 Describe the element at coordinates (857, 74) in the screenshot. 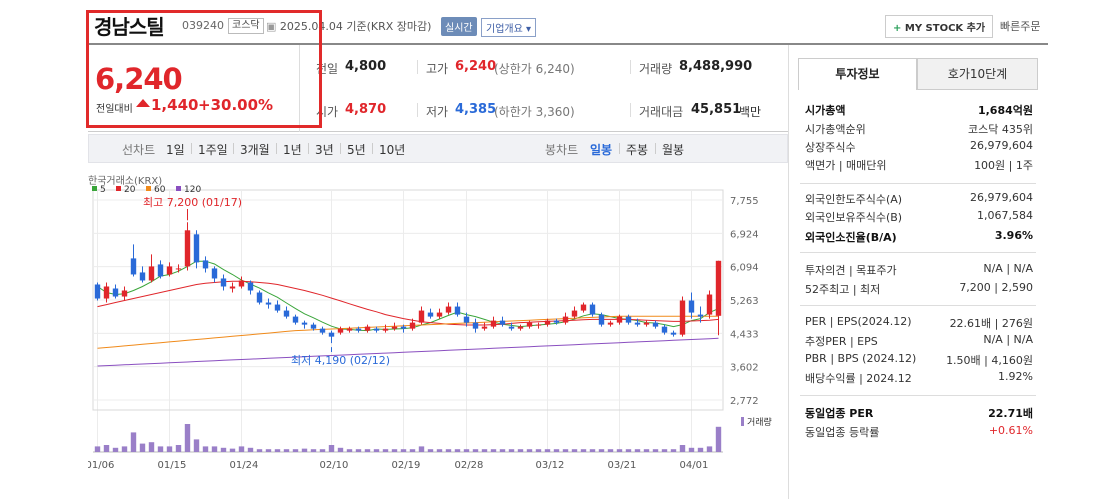

I see `tab-investment-info: 투자정보` at that location.